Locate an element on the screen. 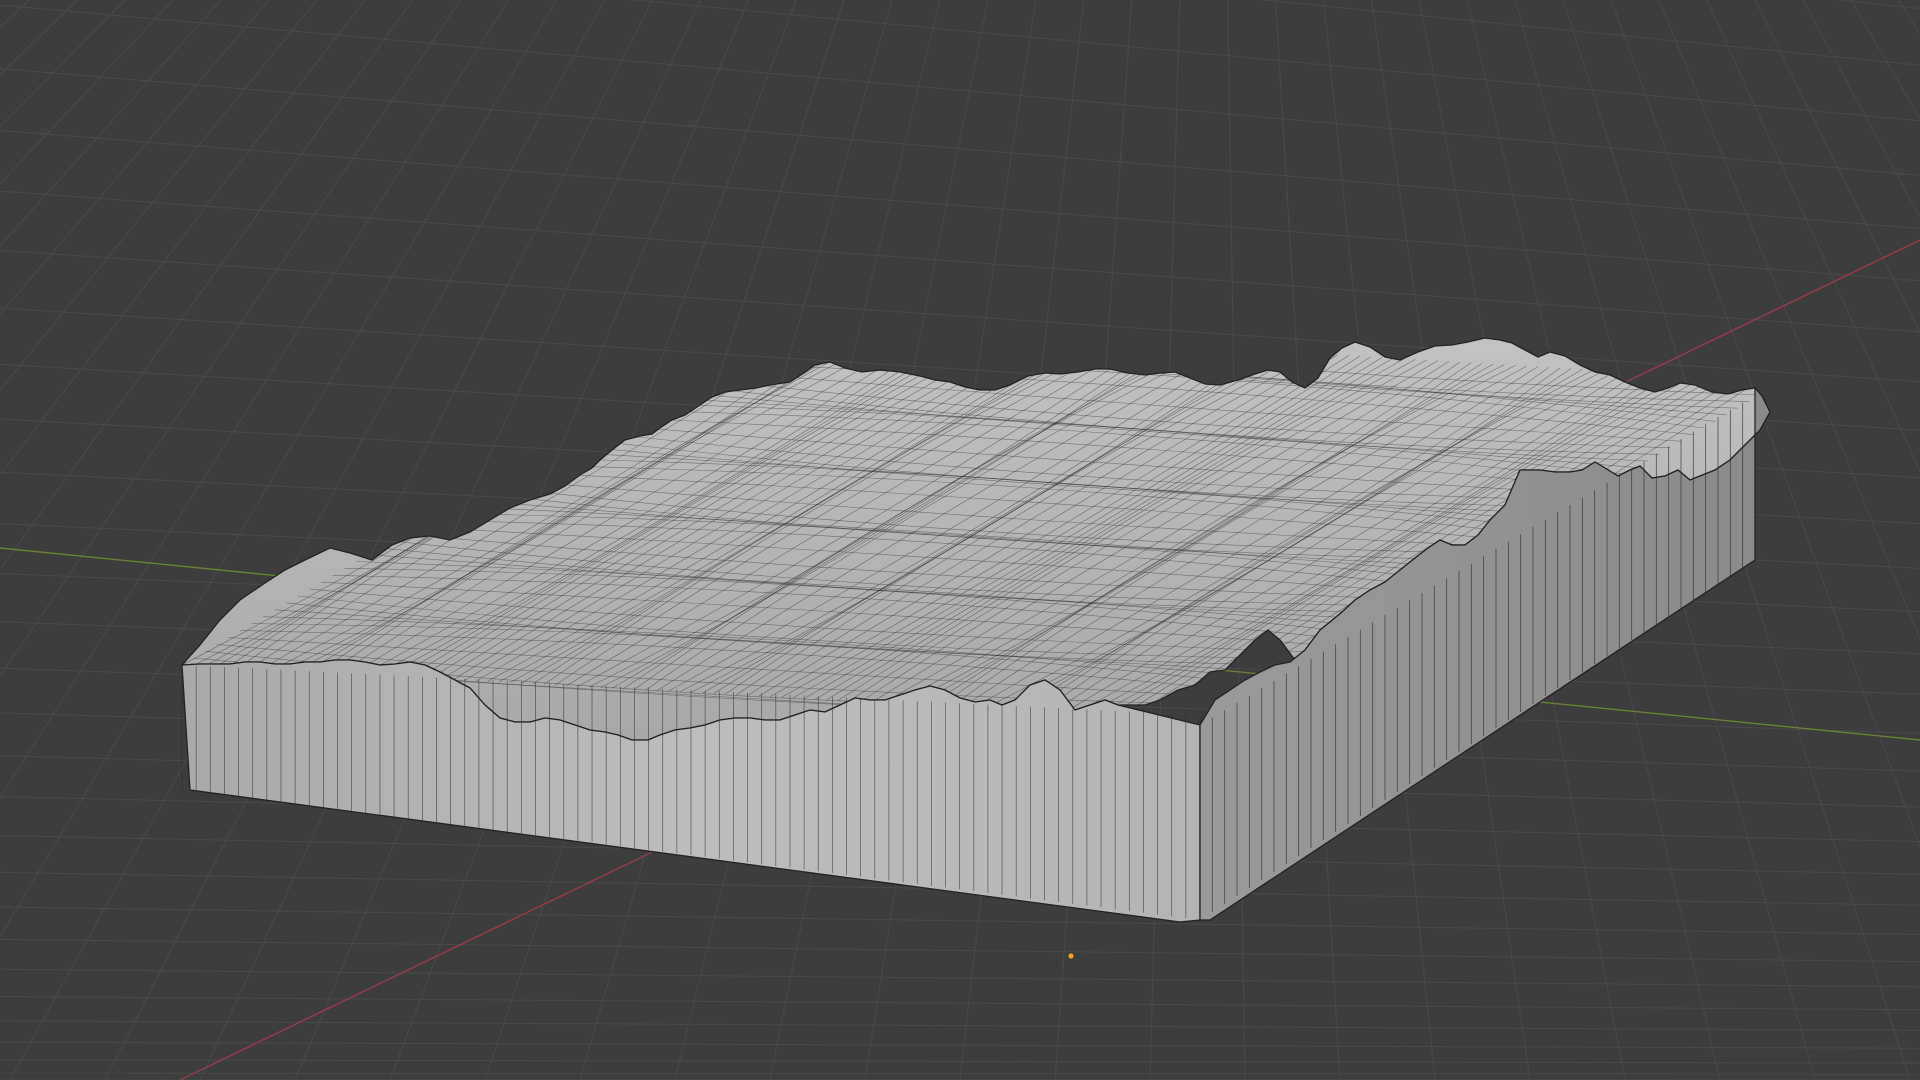  object-origin-marker is located at coordinates (1071, 956).